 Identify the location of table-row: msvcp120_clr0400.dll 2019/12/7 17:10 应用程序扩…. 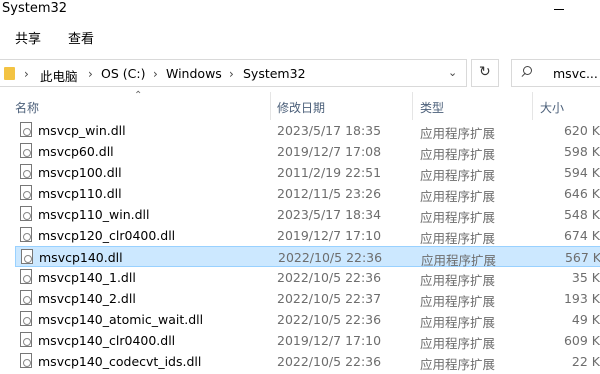
(307, 235).